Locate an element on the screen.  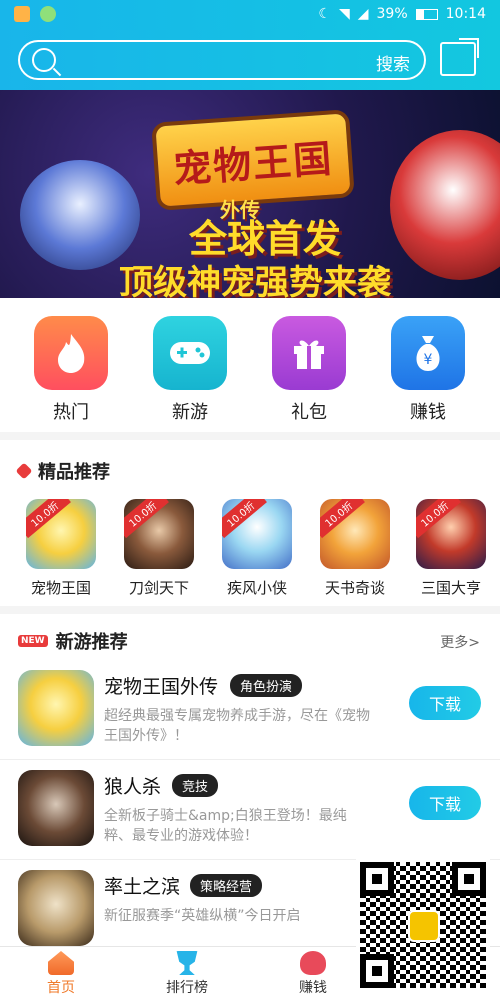
banner-game-logo: 宠物王国 is located at coordinates (253, 160).